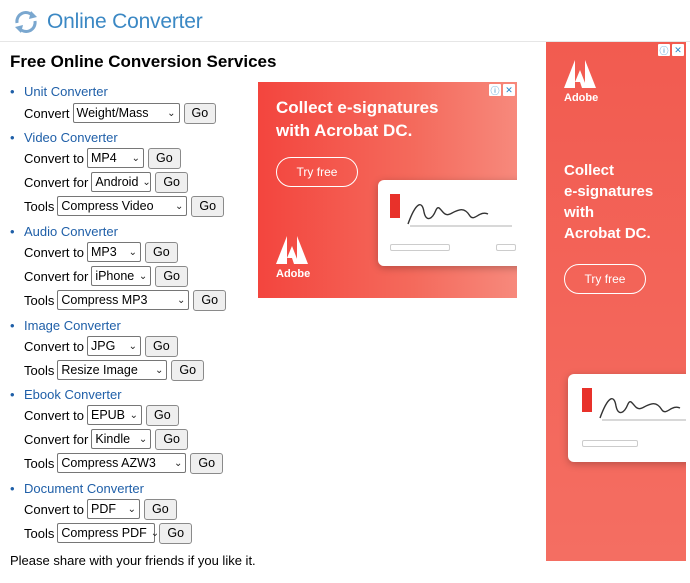 This screenshot has height=583, width=690. What do you see at coordinates (72, 325) in the screenshot?
I see `image-converter-link: Image Converter` at bounding box center [72, 325].